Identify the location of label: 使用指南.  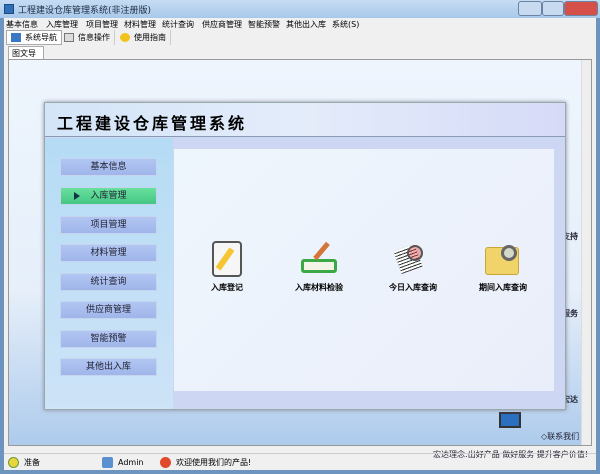
(150, 37).